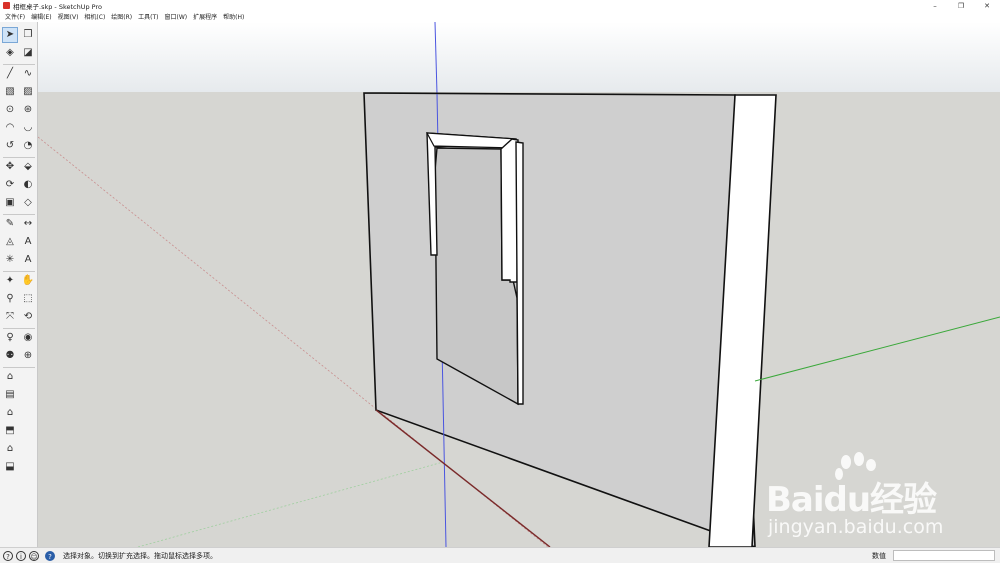  Describe the element at coordinates (10, 431) in the screenshot. I see `layout-icon: ⬒` at that location.